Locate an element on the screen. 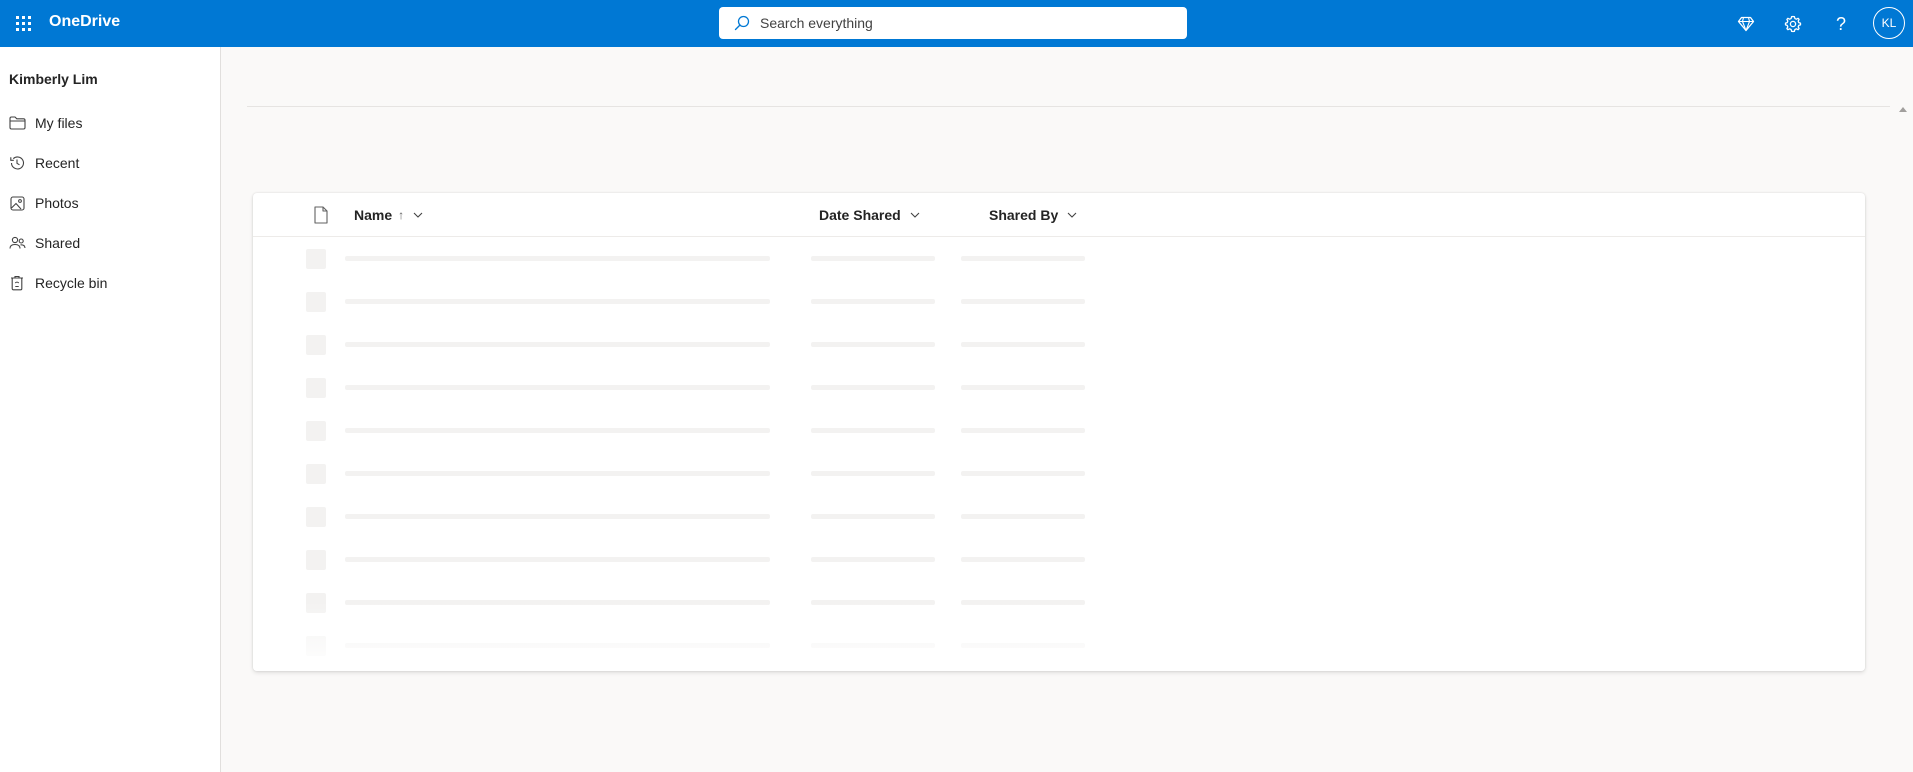 This screenshot has width=1913, height=772. sidebar-user-name: Kimberly Lim is located at coordinates (53, 79).